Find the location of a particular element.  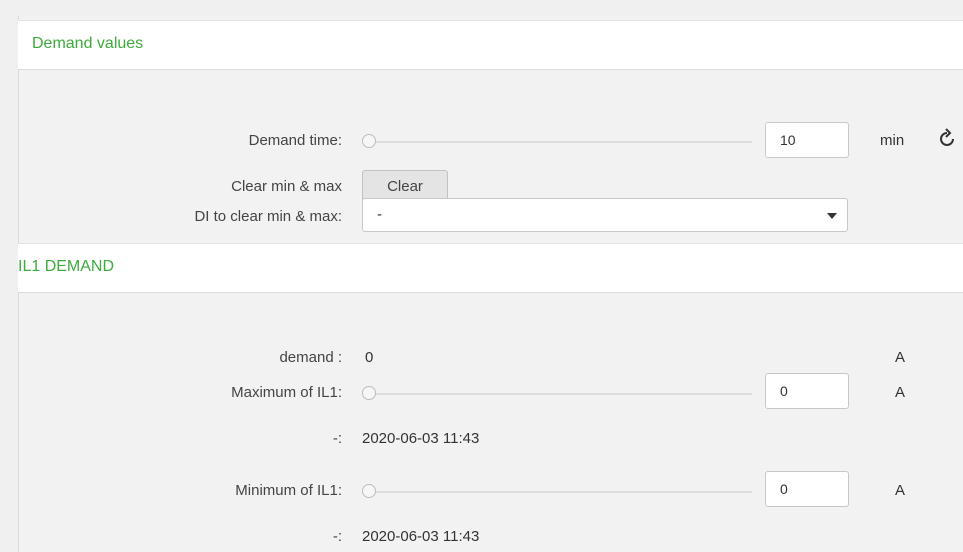

chevron-down-icon is located at coordinates (832, 216).